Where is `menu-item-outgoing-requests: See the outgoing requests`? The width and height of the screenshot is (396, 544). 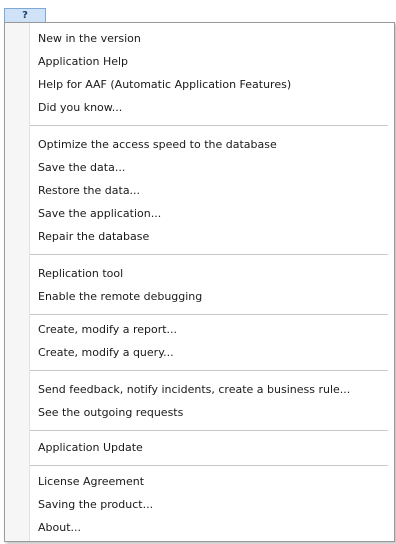
menu-item-outgoing-requests: See the outgoing requests is located at coordinates (211, 413).